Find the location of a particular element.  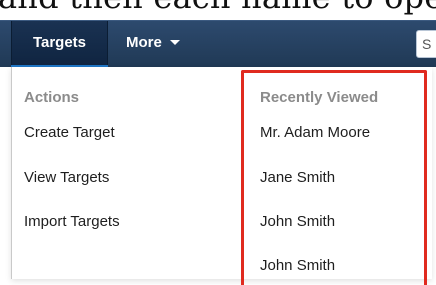

tab-targets-label: Targets is located at coordinates (59, 42).